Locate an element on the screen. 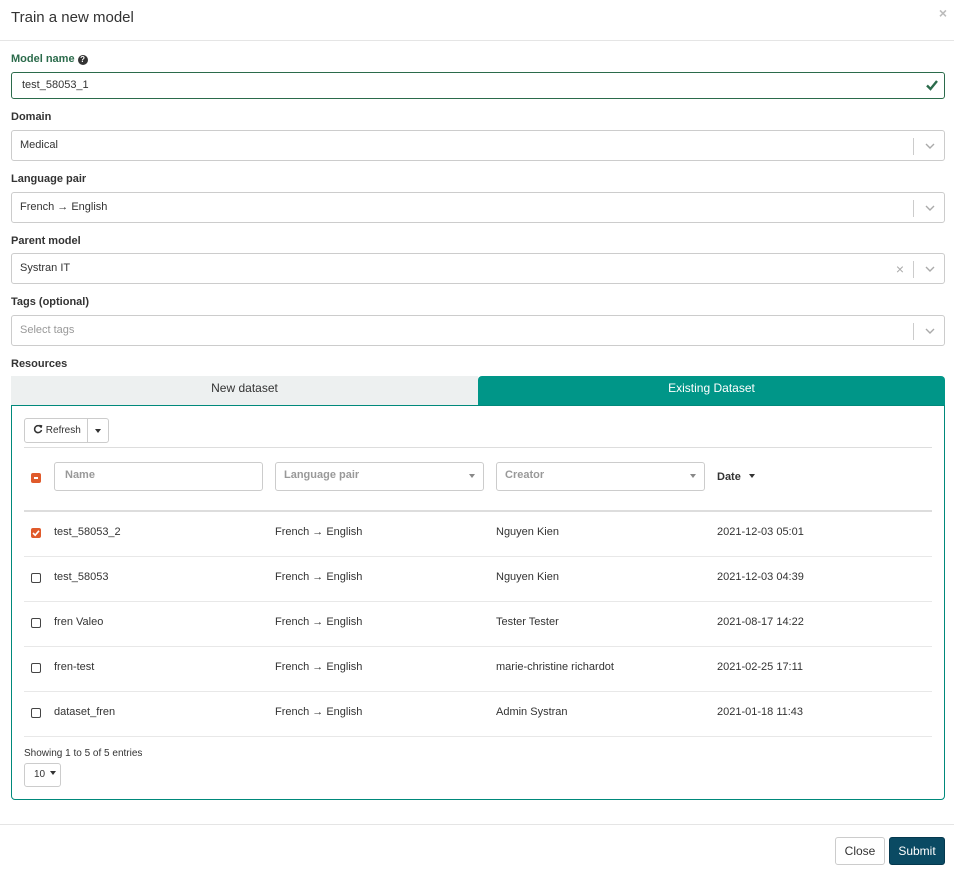  parent-model-select: Systran IT × is located at coordinates (478, 268).